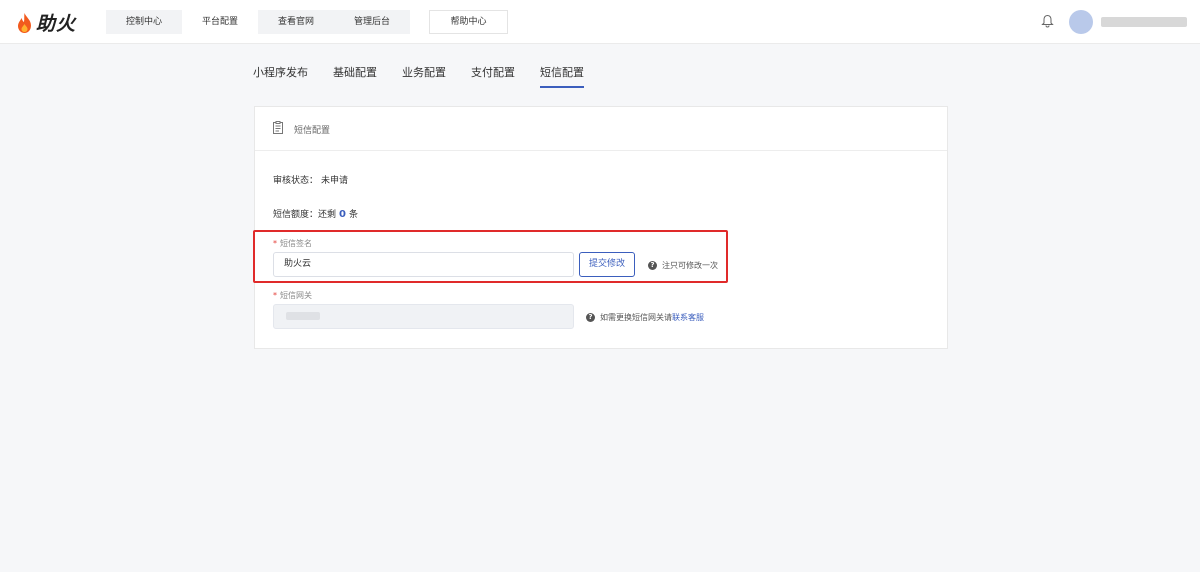 The width and height of the screenshot is (1200, 572). I want to click on contact-support-link: 联系客服, so click(688, 317).